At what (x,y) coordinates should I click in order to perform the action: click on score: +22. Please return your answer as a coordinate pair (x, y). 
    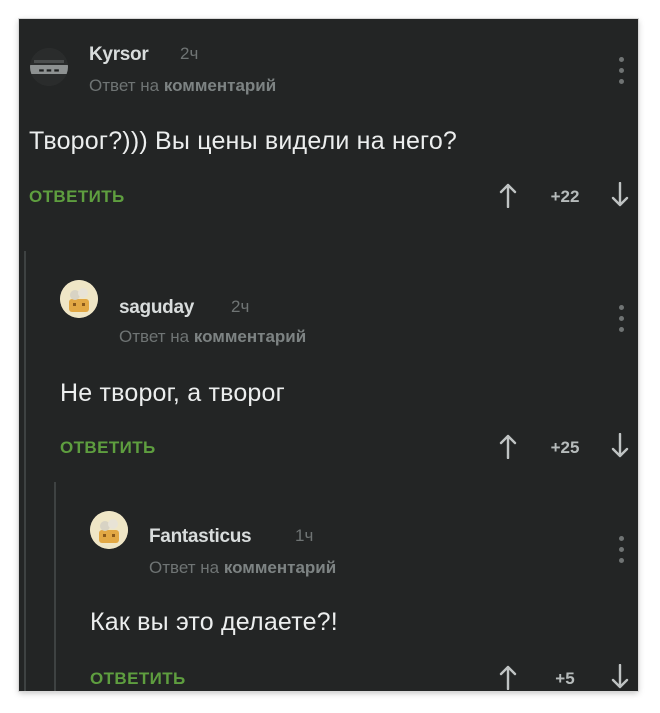
    Looking at the image, I should click on (565, 196).